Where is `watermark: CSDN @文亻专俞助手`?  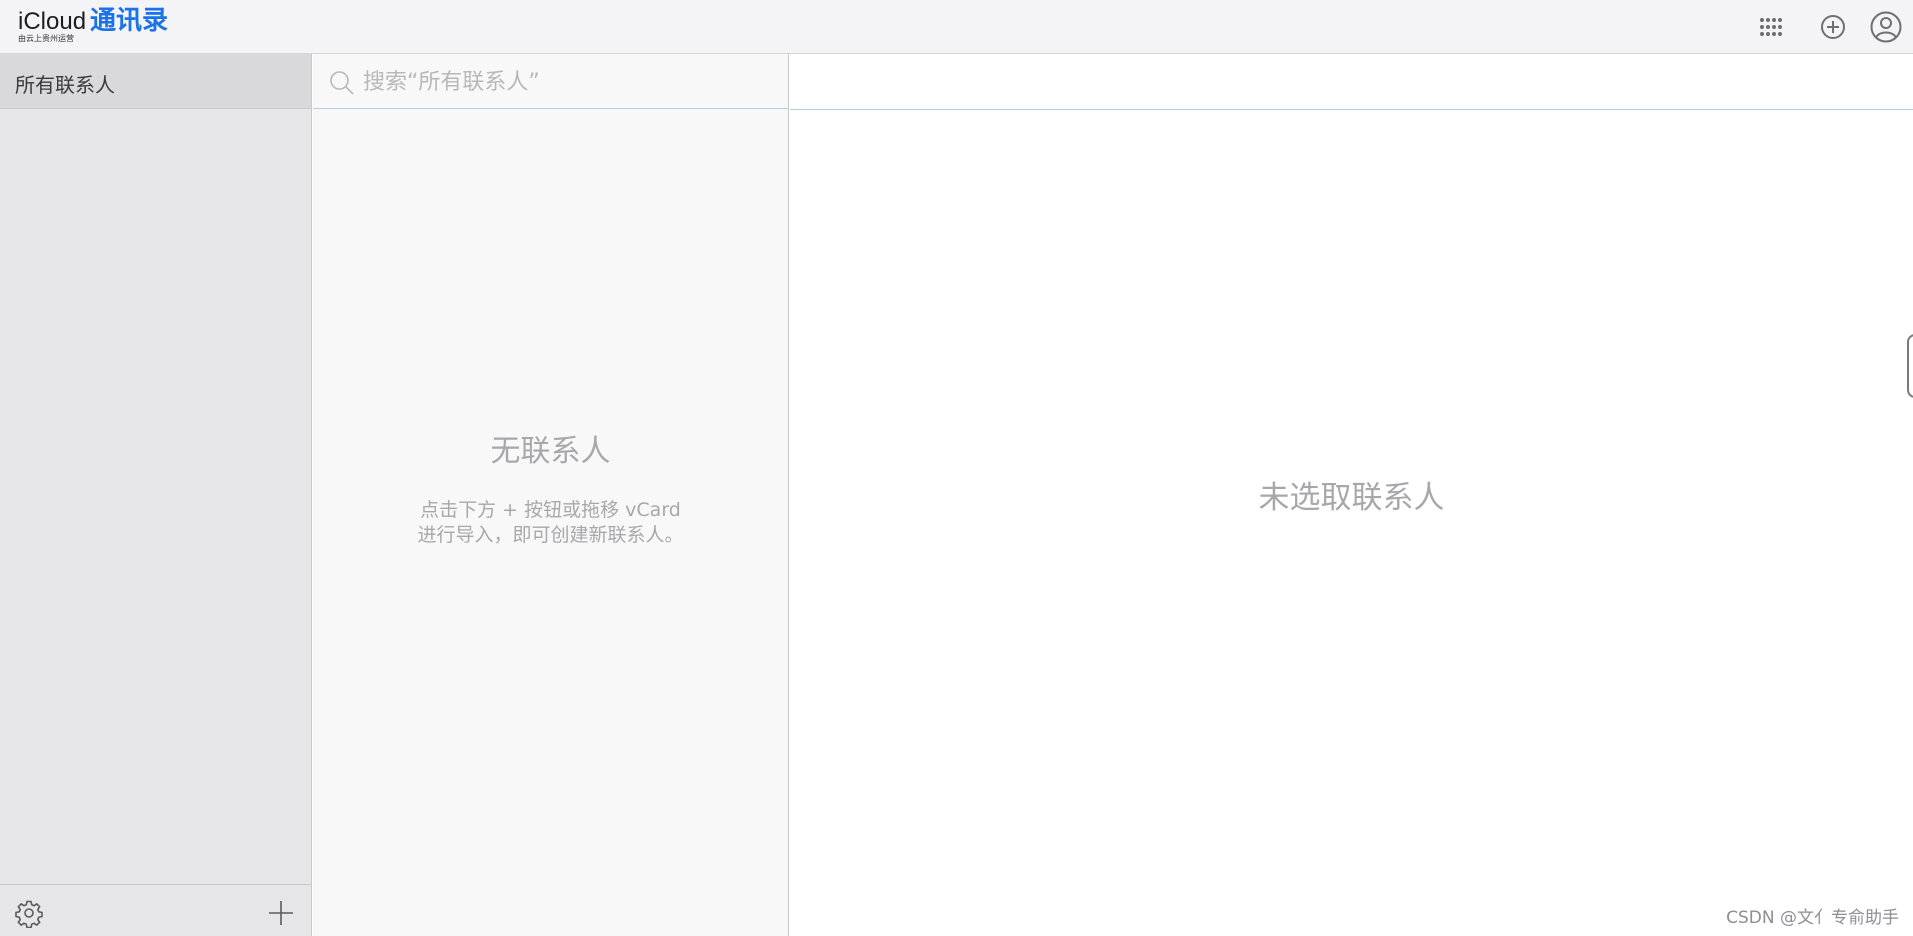
watermark: CSDN @文亻专俞助手 is located at coordinates (1812, 918).